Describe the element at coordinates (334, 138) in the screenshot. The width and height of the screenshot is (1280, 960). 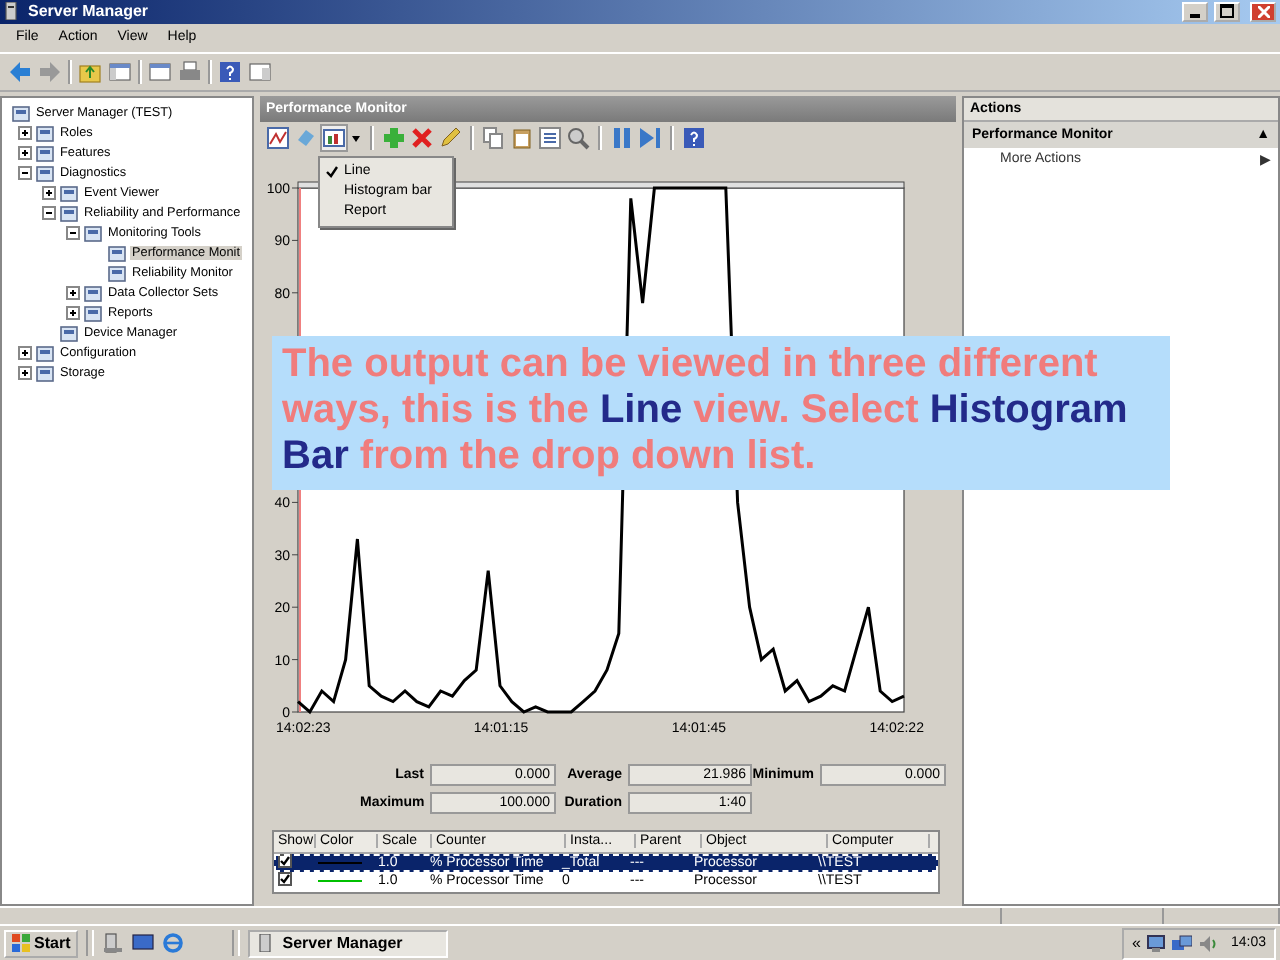
I see `graph-type-icon` at that location.